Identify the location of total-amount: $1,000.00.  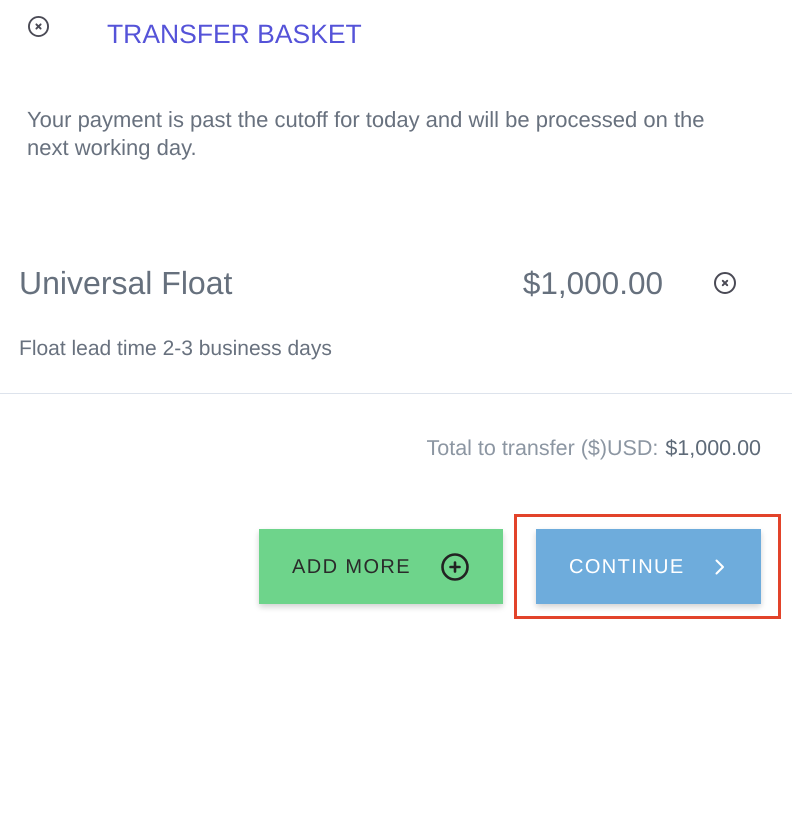
(713, 448).